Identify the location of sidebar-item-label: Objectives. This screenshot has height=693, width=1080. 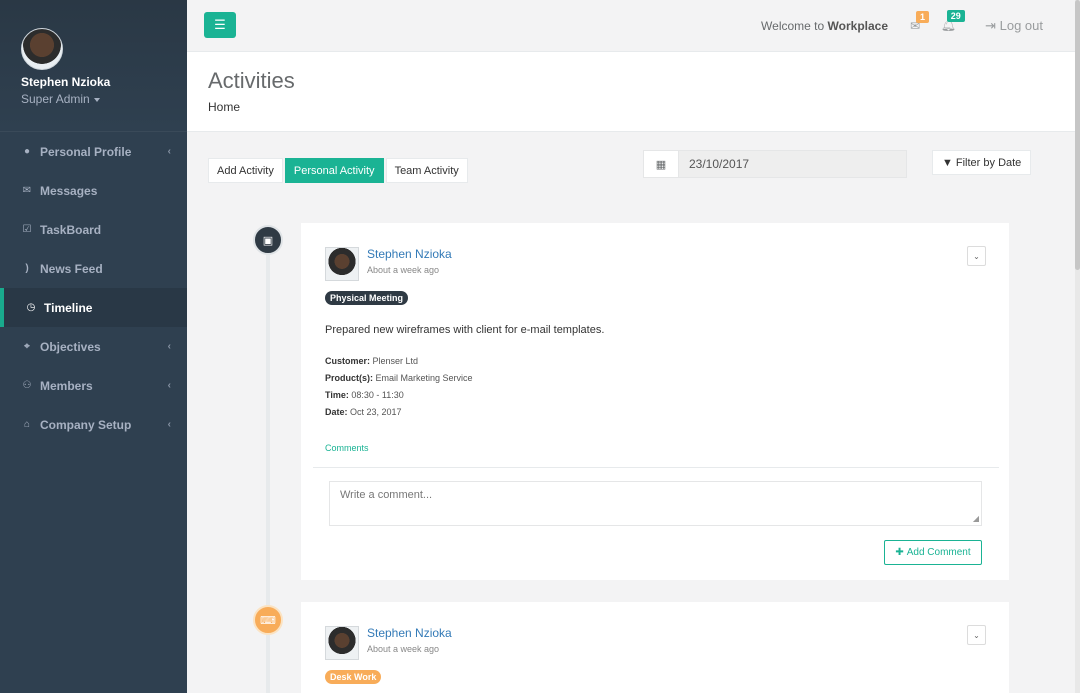
(70, 346).